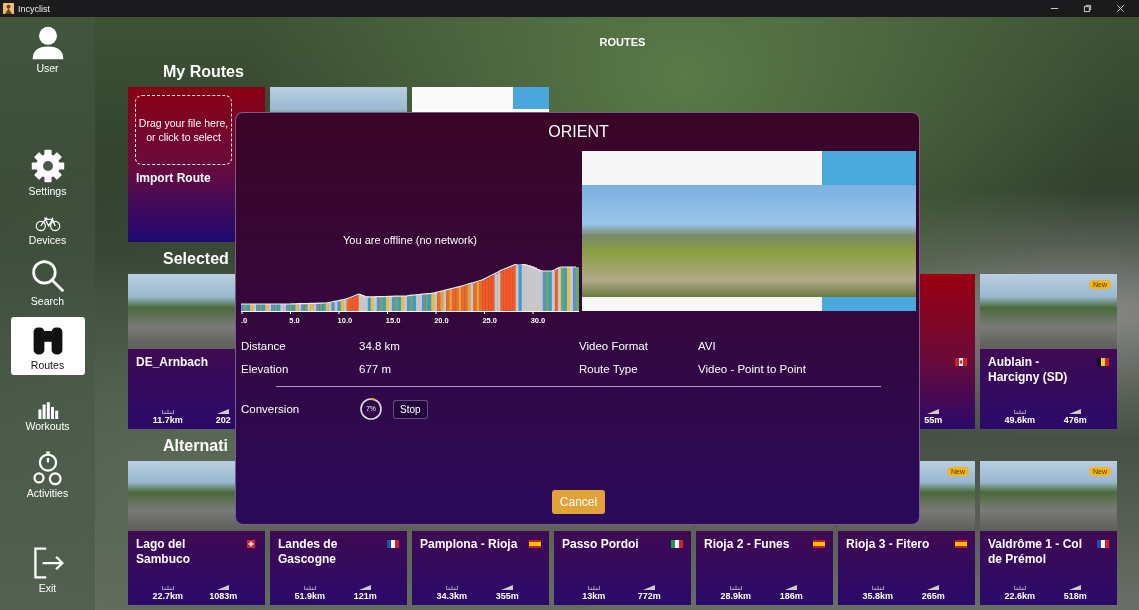  I want to click on window-title: Incyclist, so click(34, 8).